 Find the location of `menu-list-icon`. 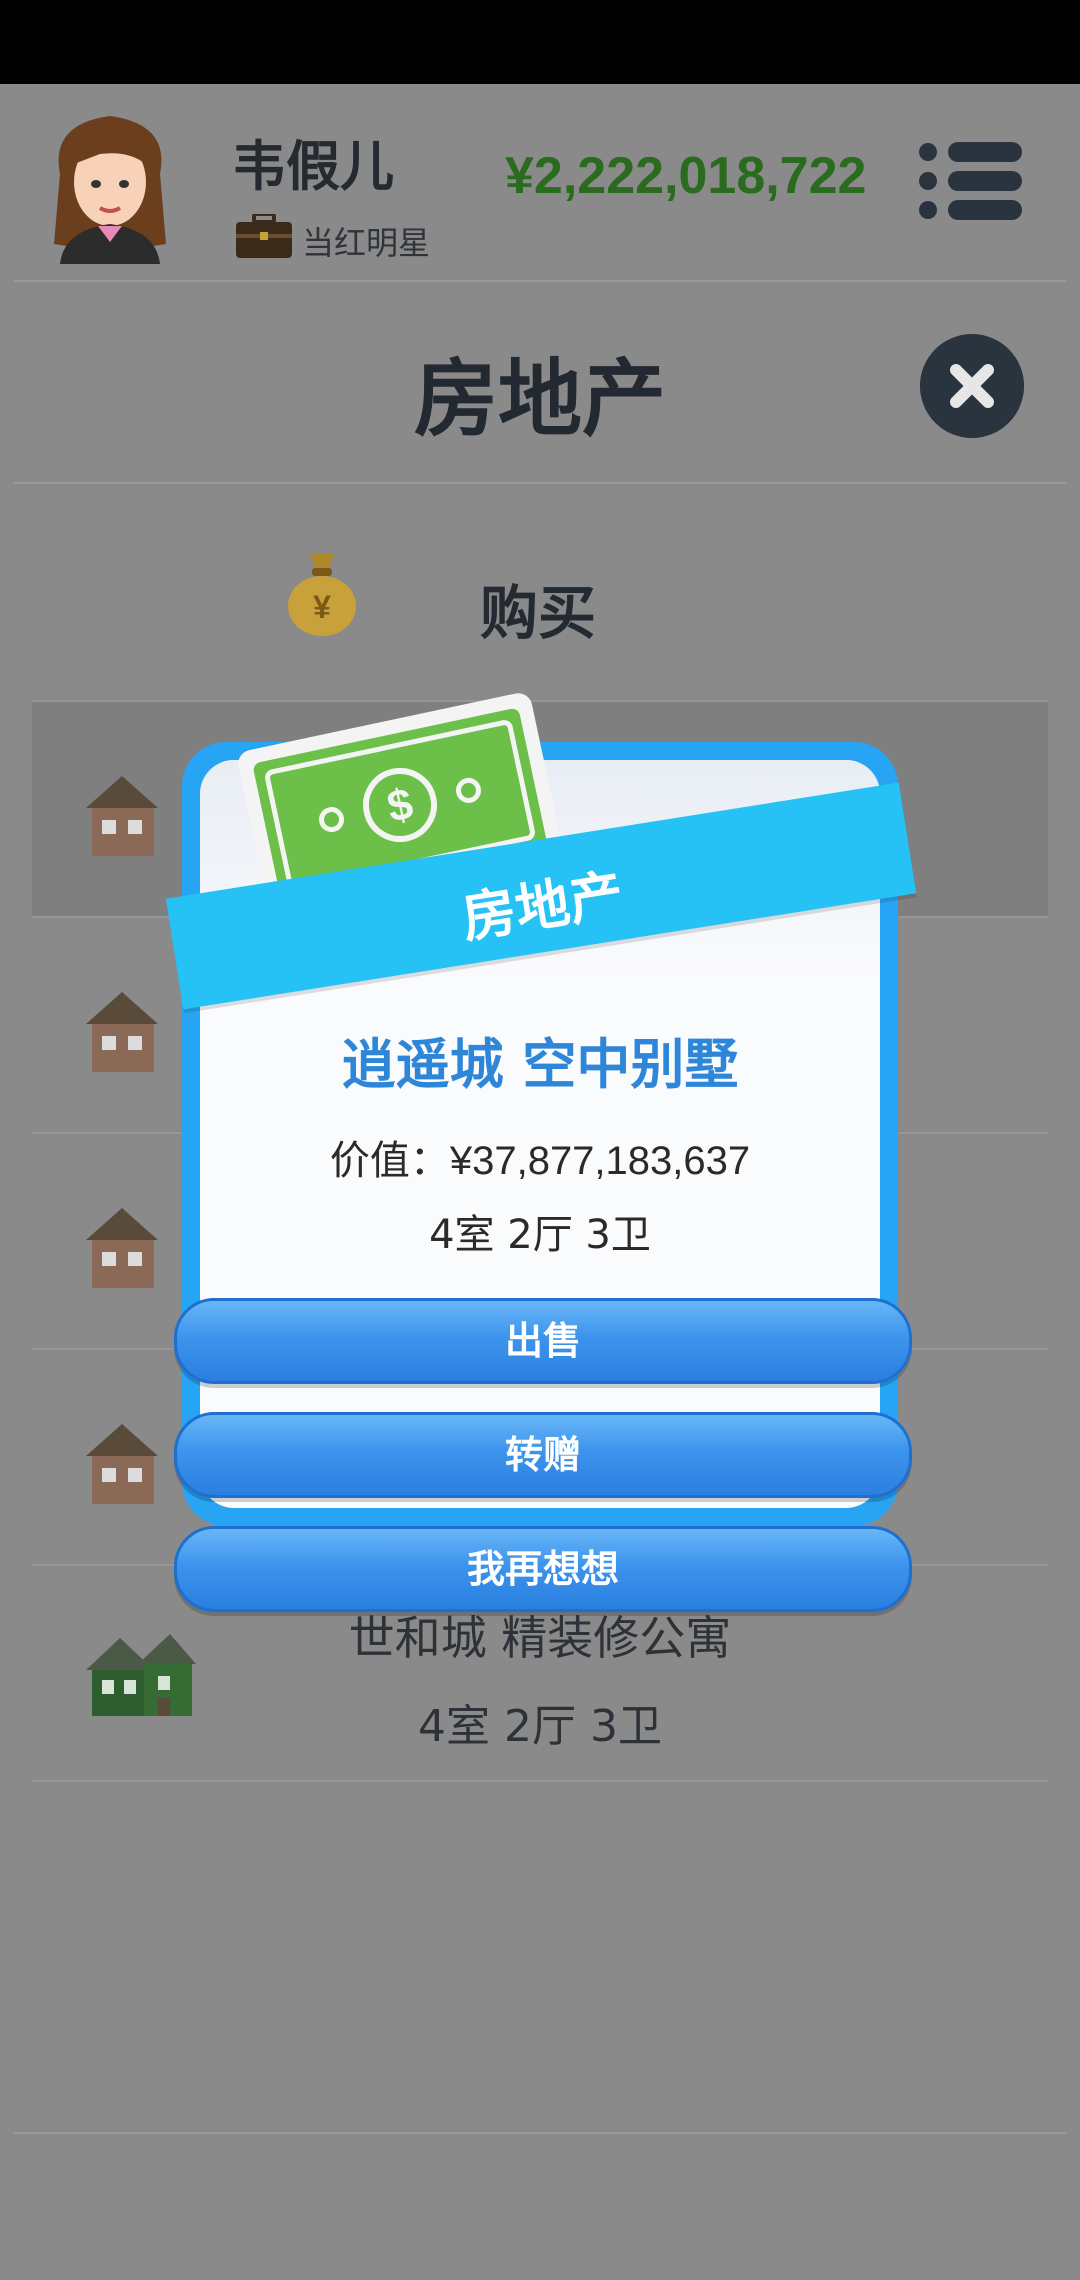

menu-list-icon is located at coordinates (973, 181).